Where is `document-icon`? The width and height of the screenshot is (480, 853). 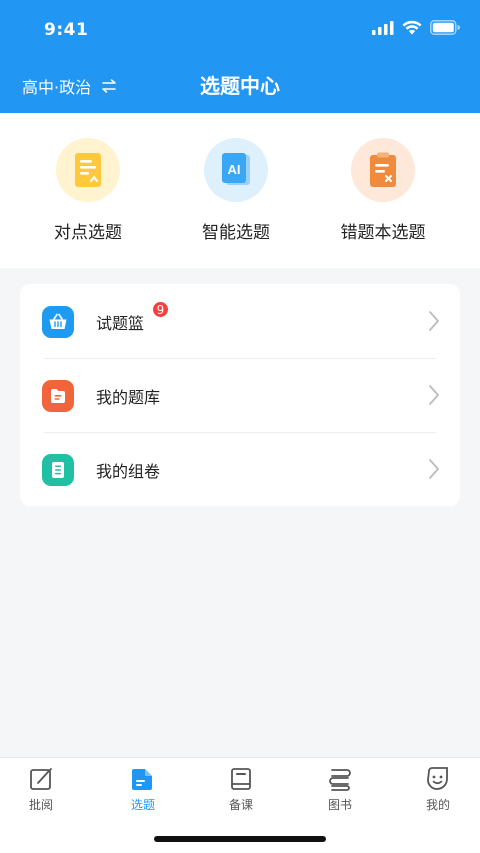
document-icon is located at coordinates (88, 170).